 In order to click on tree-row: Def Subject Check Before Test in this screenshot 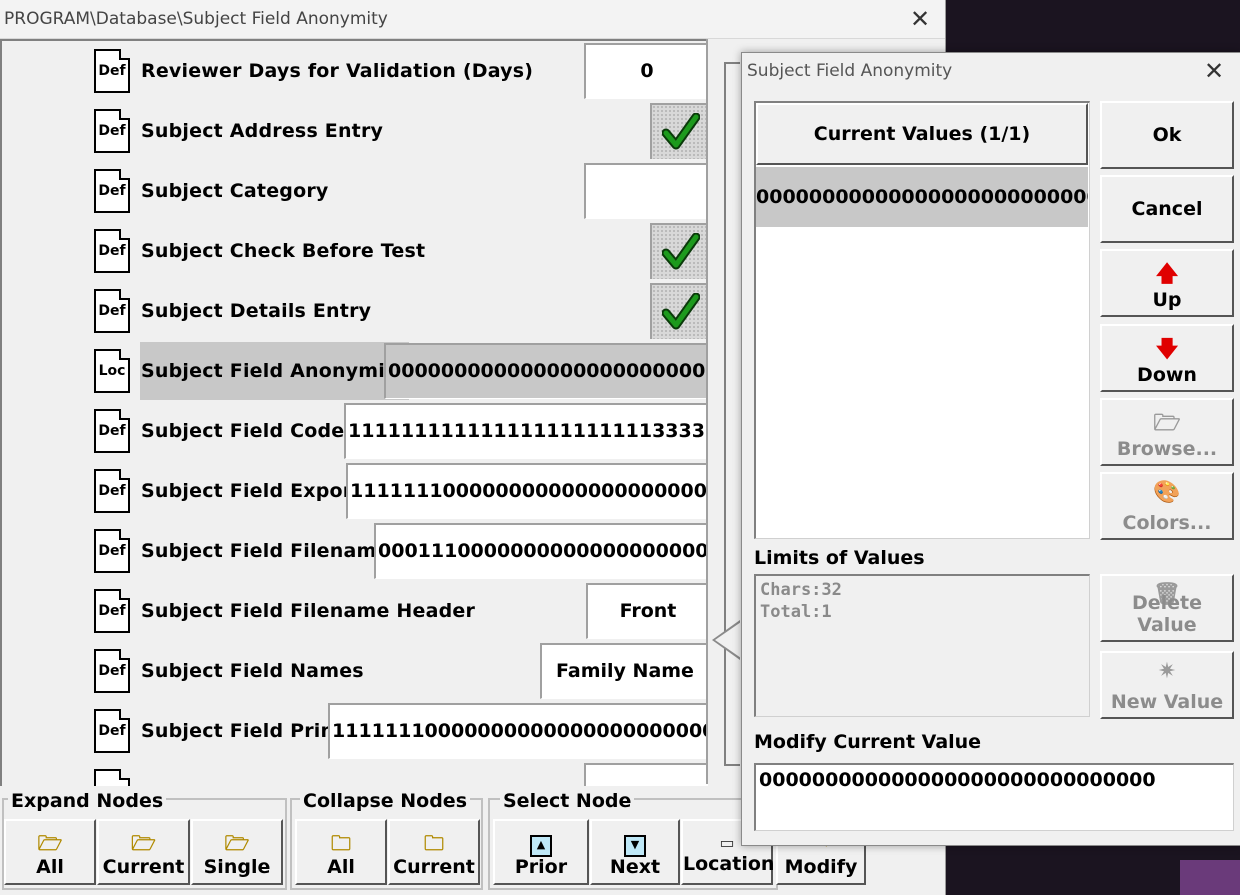, I will do `click(355, 251)`.